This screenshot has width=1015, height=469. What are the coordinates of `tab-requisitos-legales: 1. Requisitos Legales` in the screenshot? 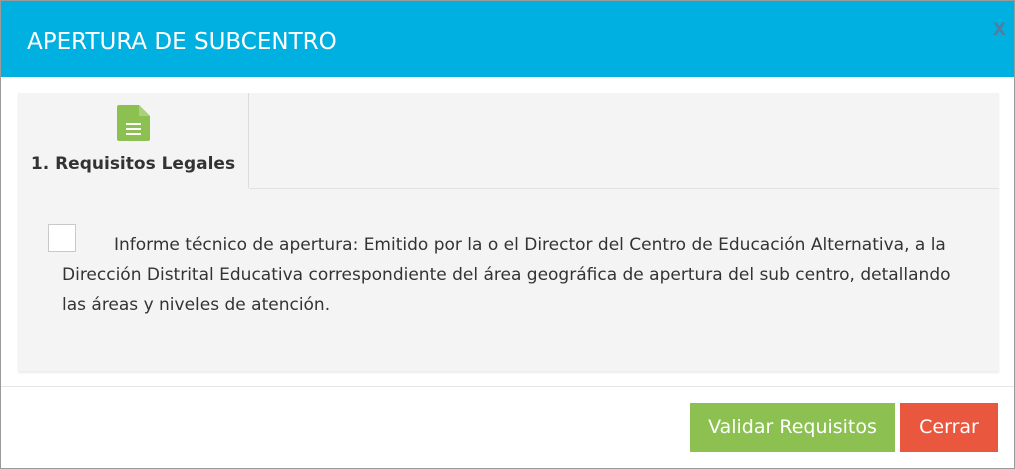 It's located at (133, 140).